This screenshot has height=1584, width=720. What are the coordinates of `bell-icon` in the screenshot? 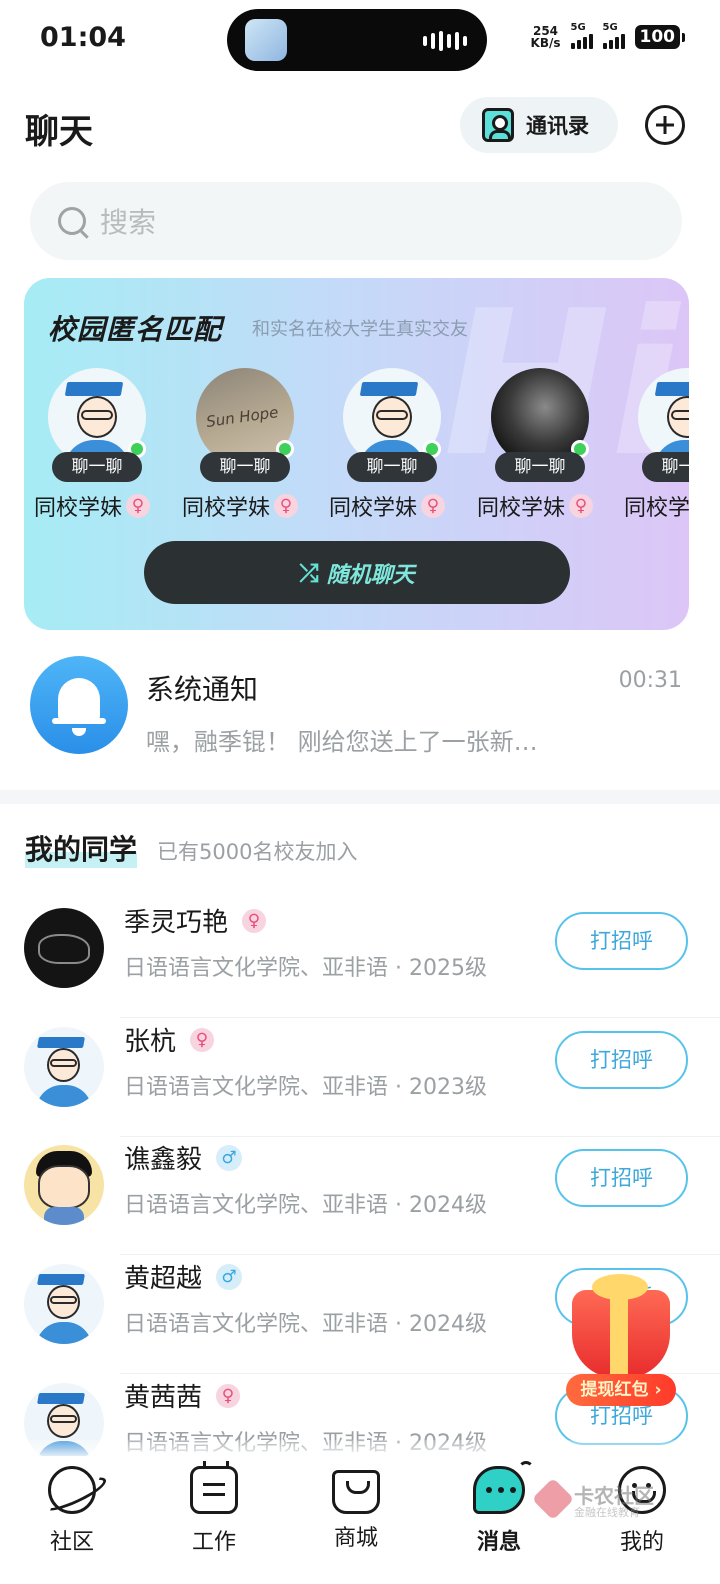 It's located at (79, 701).